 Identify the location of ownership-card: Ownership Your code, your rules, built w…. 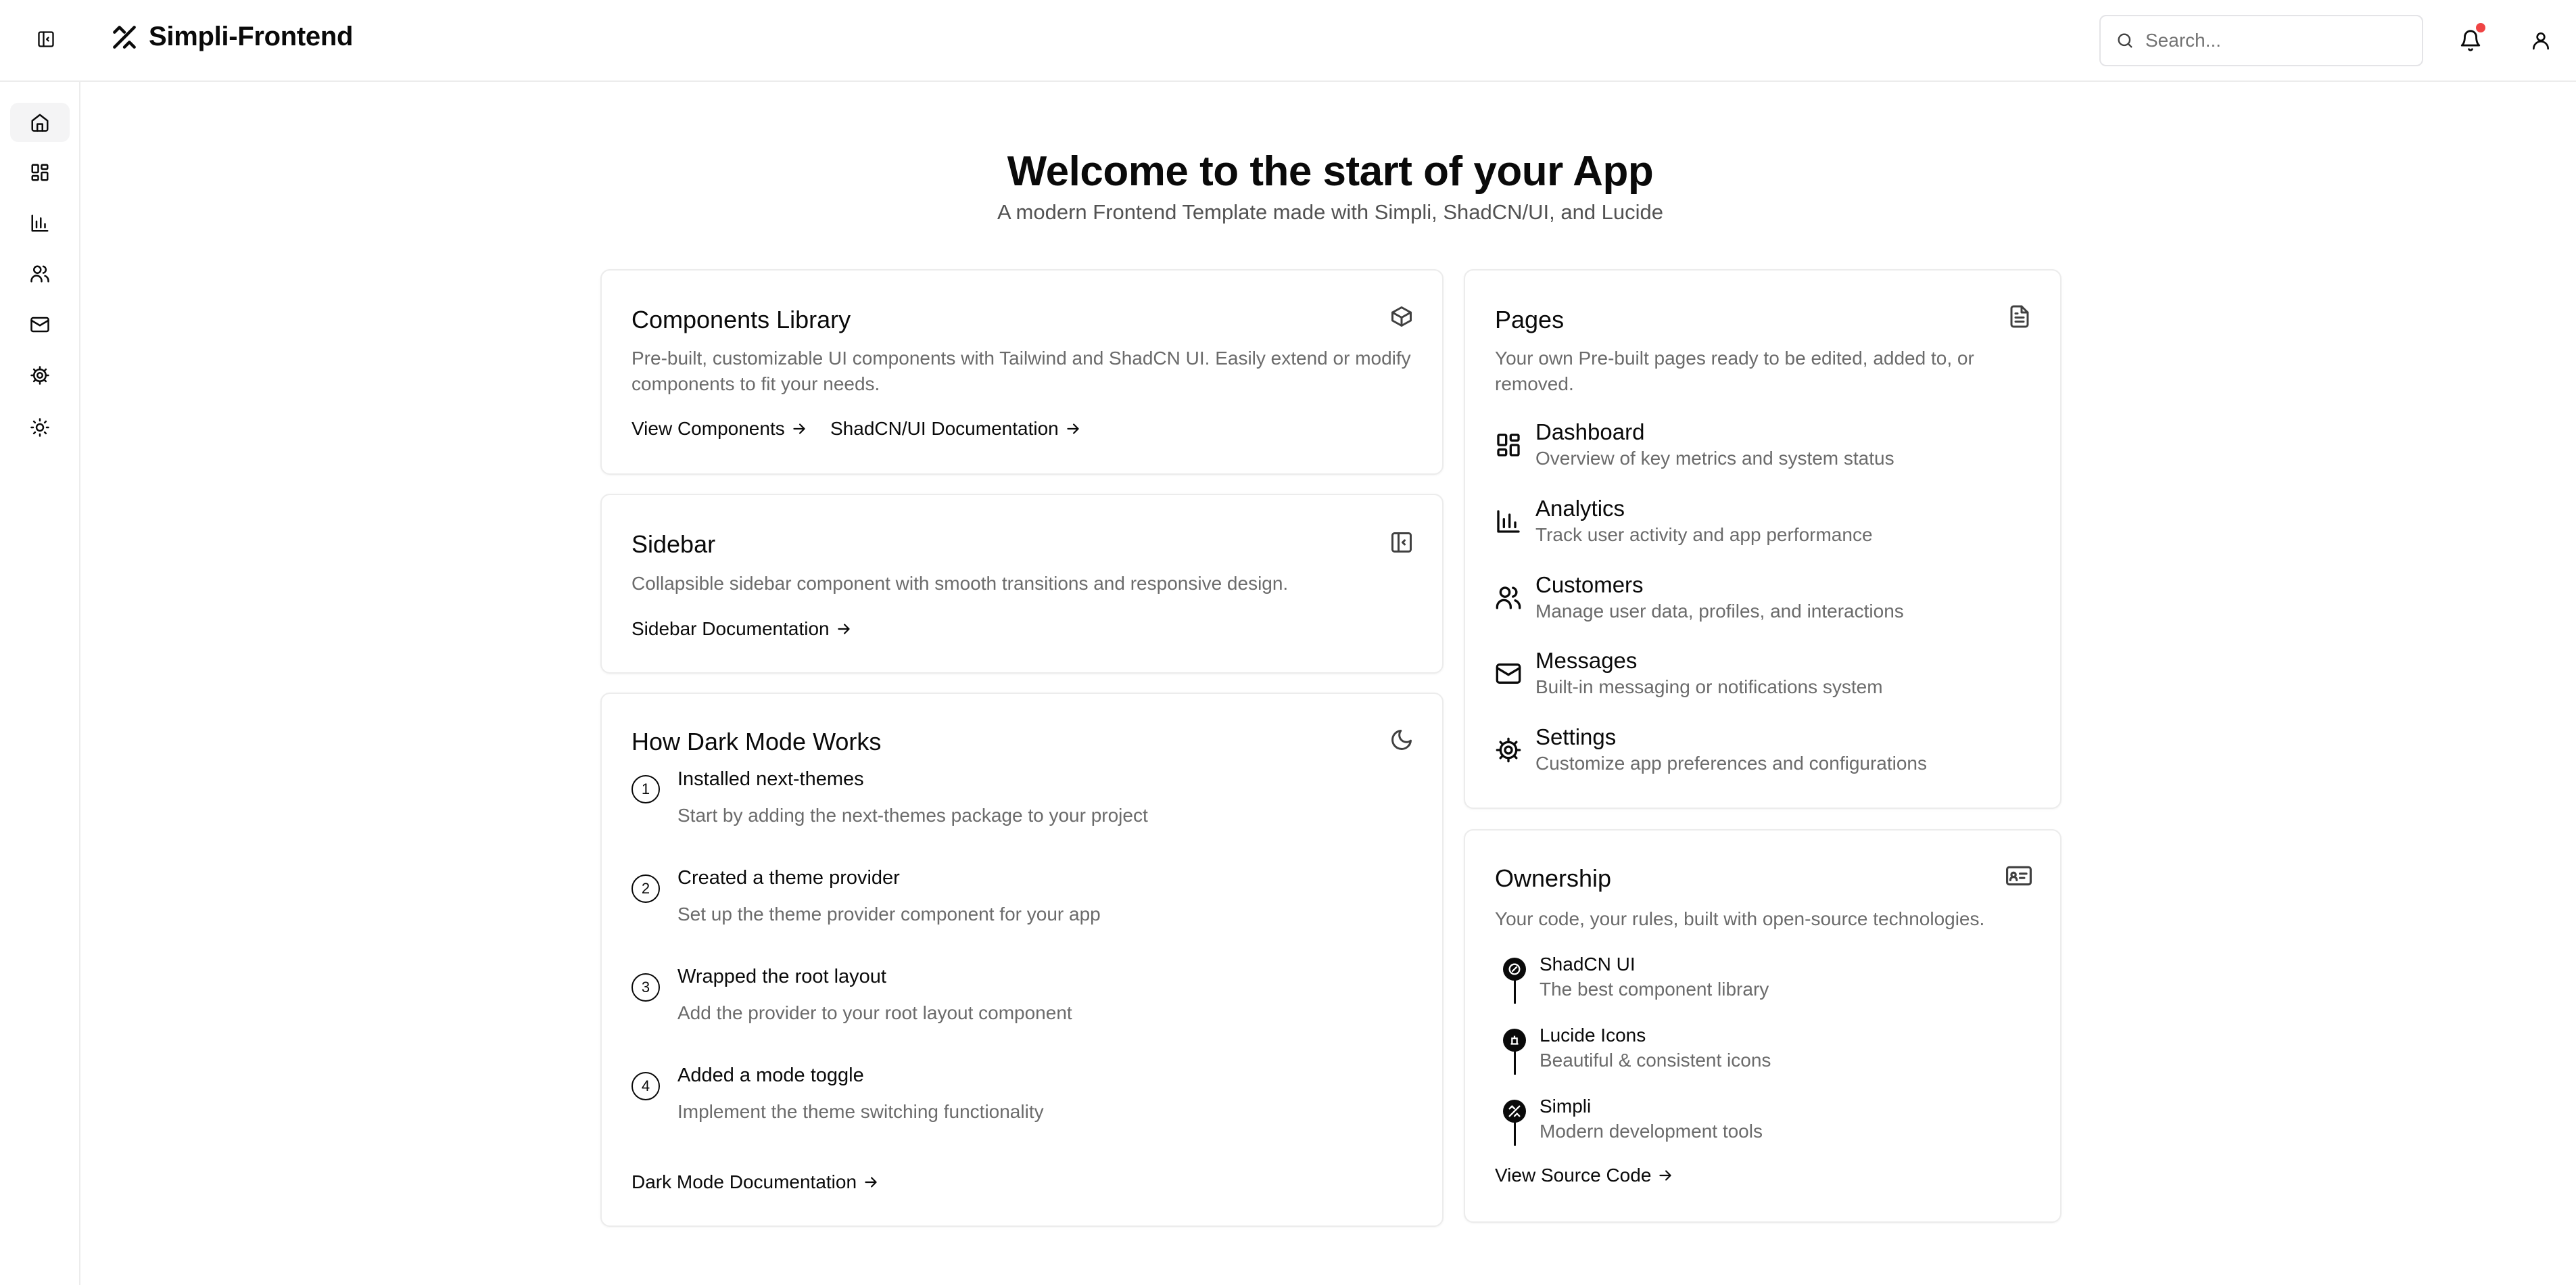
(1762, 1026).